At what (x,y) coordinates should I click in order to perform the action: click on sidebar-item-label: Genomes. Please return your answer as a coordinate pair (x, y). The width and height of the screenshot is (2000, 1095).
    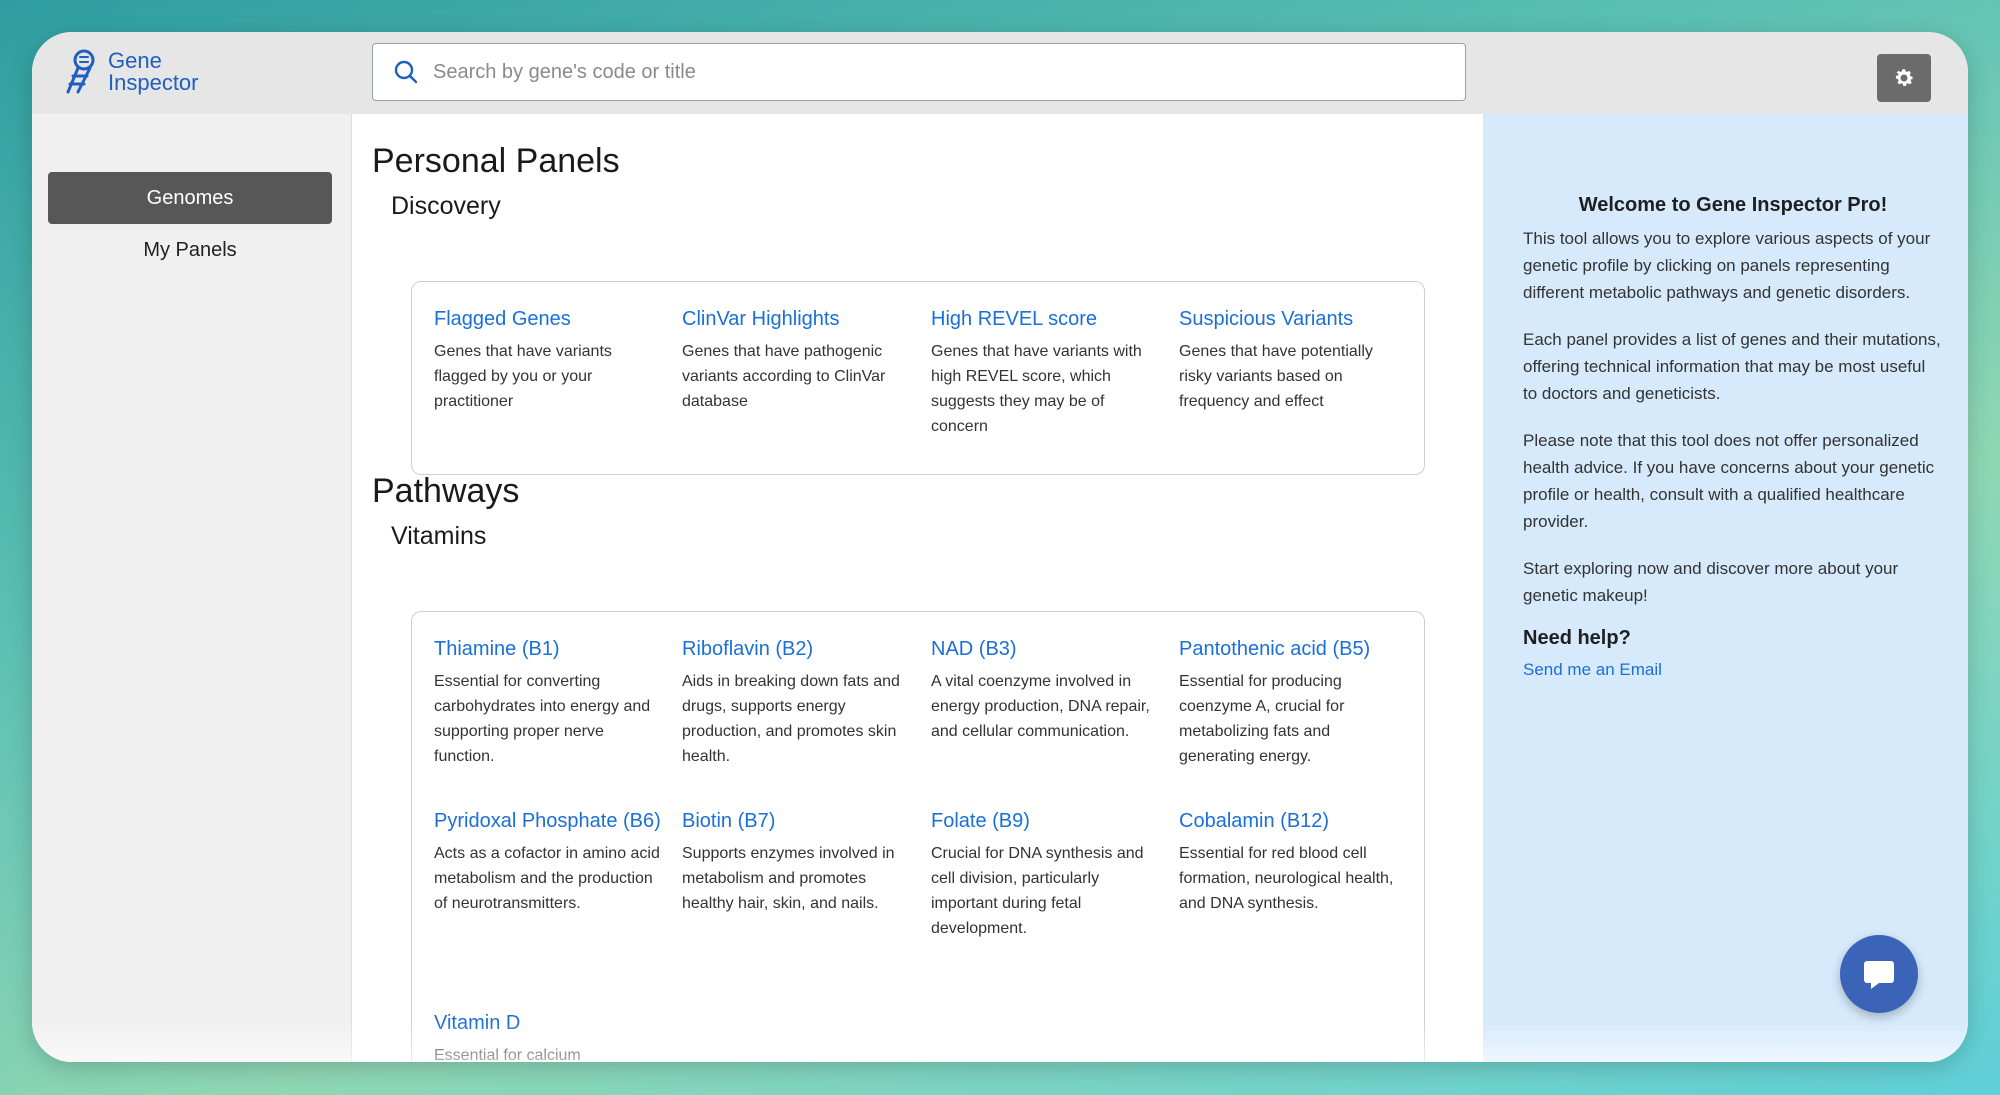
    Looking at the image, I should click on (190, 197).